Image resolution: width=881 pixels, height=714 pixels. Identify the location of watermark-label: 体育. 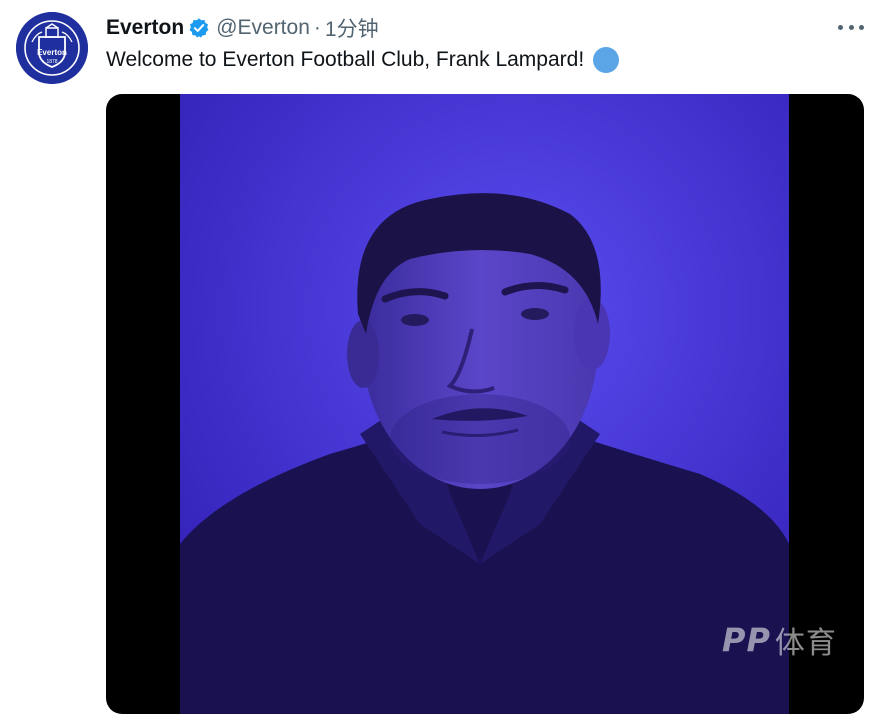
(805, 643).